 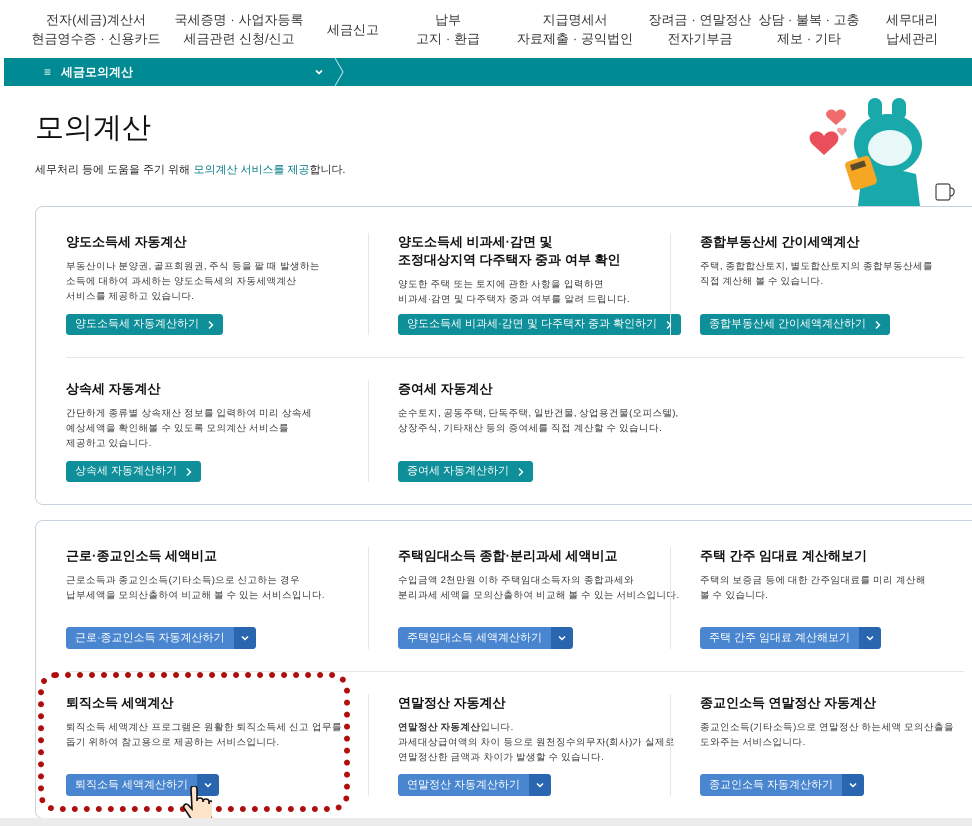 I want to click on card-description: 양도한 주택 또는 토지에 관한 사항을 입력하면 비과세·감면 및 다주택자 중과 여부를 알려 드립니다., so click(x=514, y=292).